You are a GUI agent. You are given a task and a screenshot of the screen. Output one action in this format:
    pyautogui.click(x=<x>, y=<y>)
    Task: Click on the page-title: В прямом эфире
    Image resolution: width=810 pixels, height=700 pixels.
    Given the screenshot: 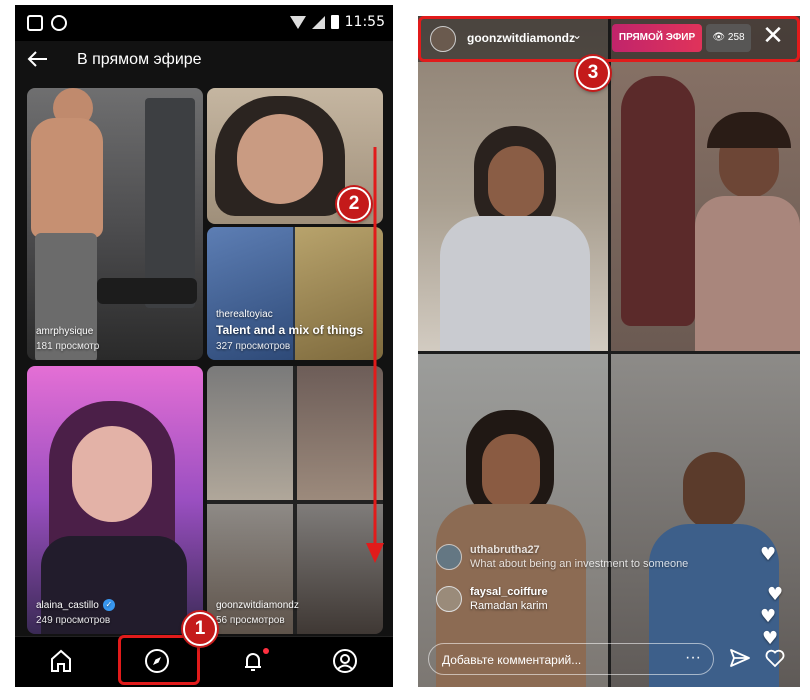 What is the action you would take?
    pyautogui.click(x=139, y=59)
    